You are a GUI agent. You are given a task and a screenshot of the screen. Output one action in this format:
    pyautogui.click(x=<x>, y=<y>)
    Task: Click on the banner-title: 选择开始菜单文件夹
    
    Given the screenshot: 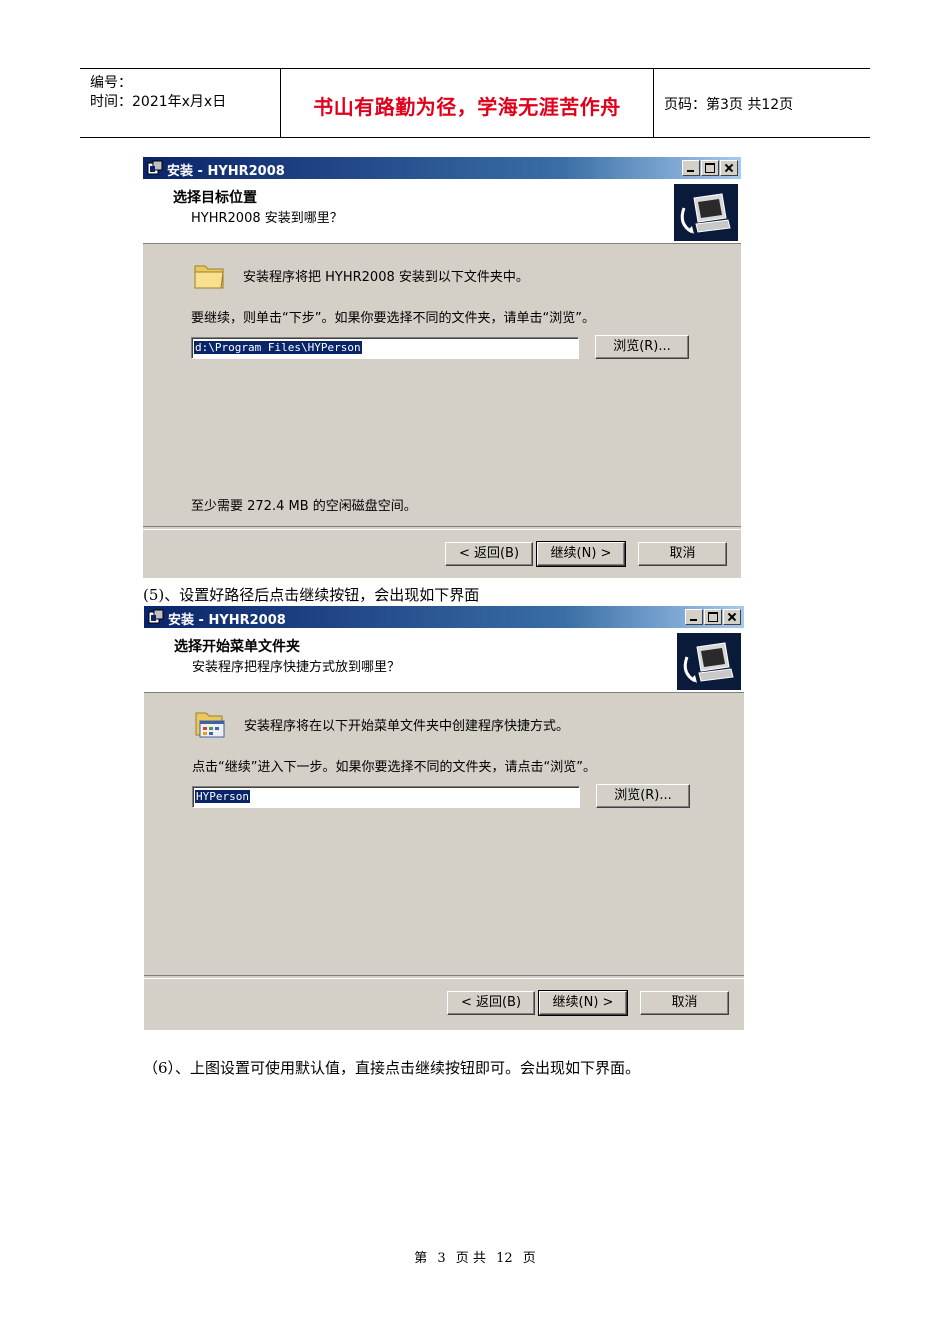 What is the action you would take?
    pyautogui.click(x=237, y=647)
    